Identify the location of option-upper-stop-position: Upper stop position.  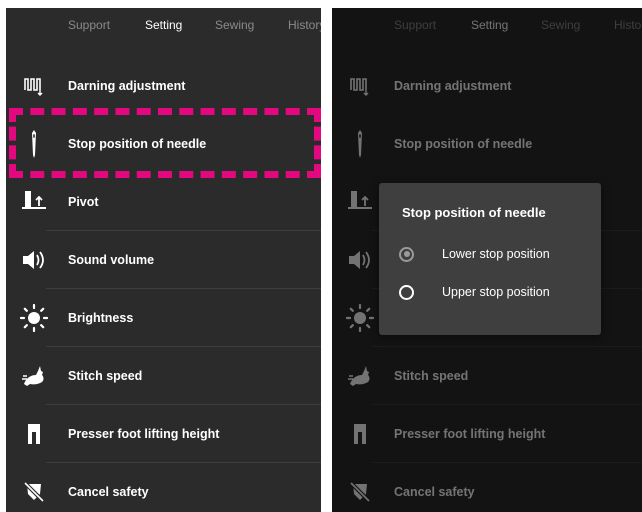
(474, 292).